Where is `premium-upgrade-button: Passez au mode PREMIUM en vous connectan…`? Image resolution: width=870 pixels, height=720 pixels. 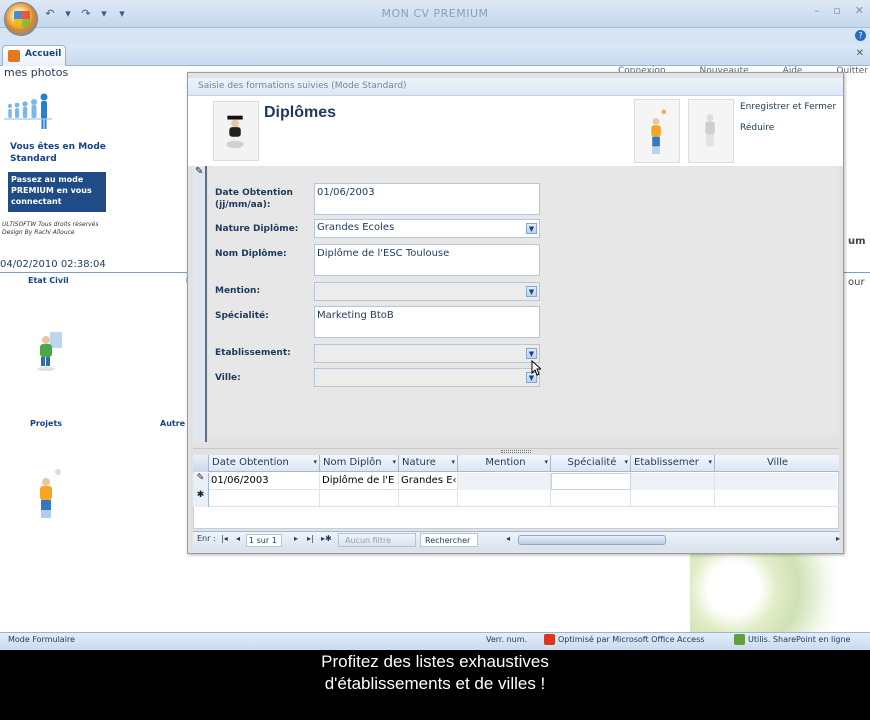 premium-upgrade-button: Passez au mode PREMIUM en vous connectan… is located at coordinates (57, 192).